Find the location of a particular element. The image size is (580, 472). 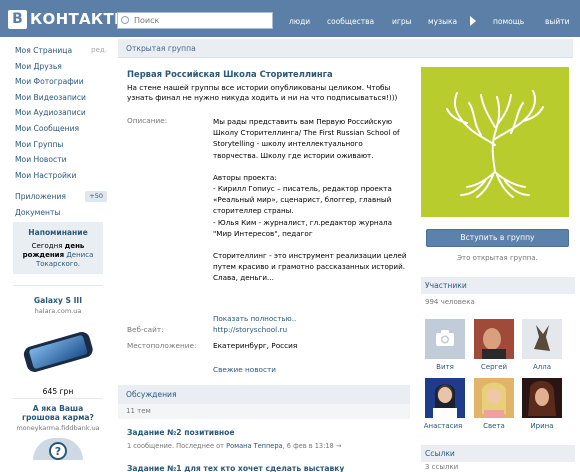

member-name: Сергей is located at coordinates (494, 367).